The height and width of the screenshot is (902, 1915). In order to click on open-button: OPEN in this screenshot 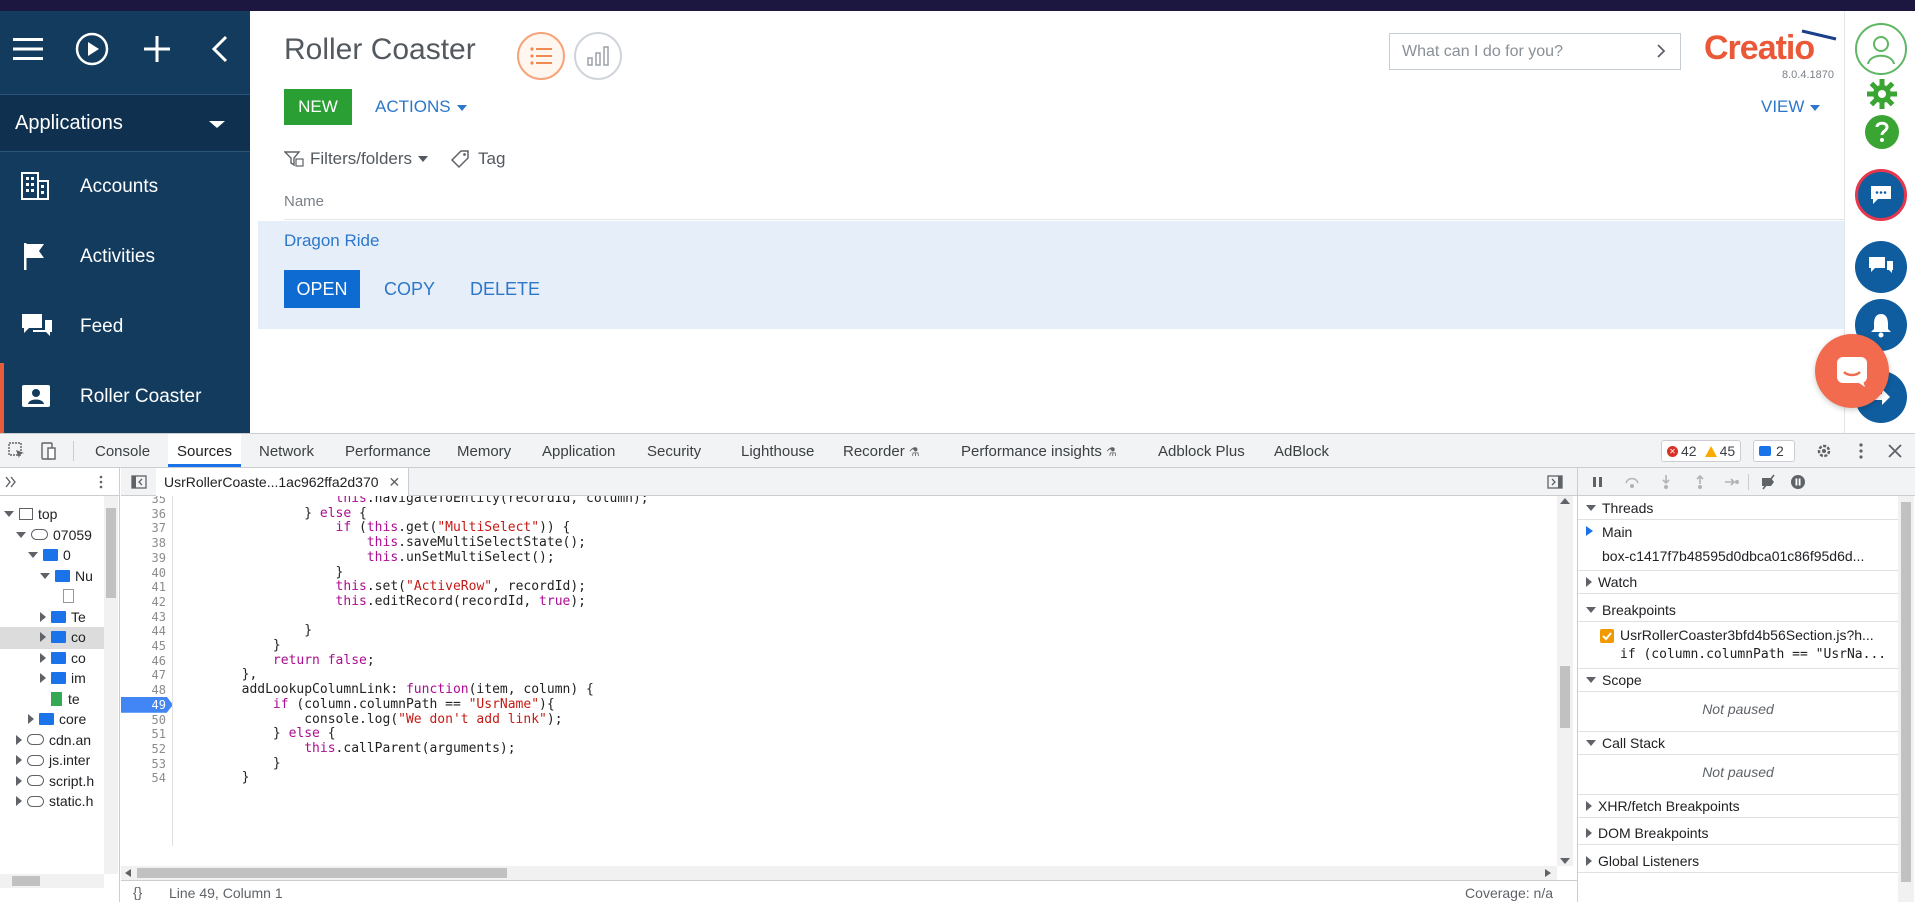, I will do `click(322, 289)`.